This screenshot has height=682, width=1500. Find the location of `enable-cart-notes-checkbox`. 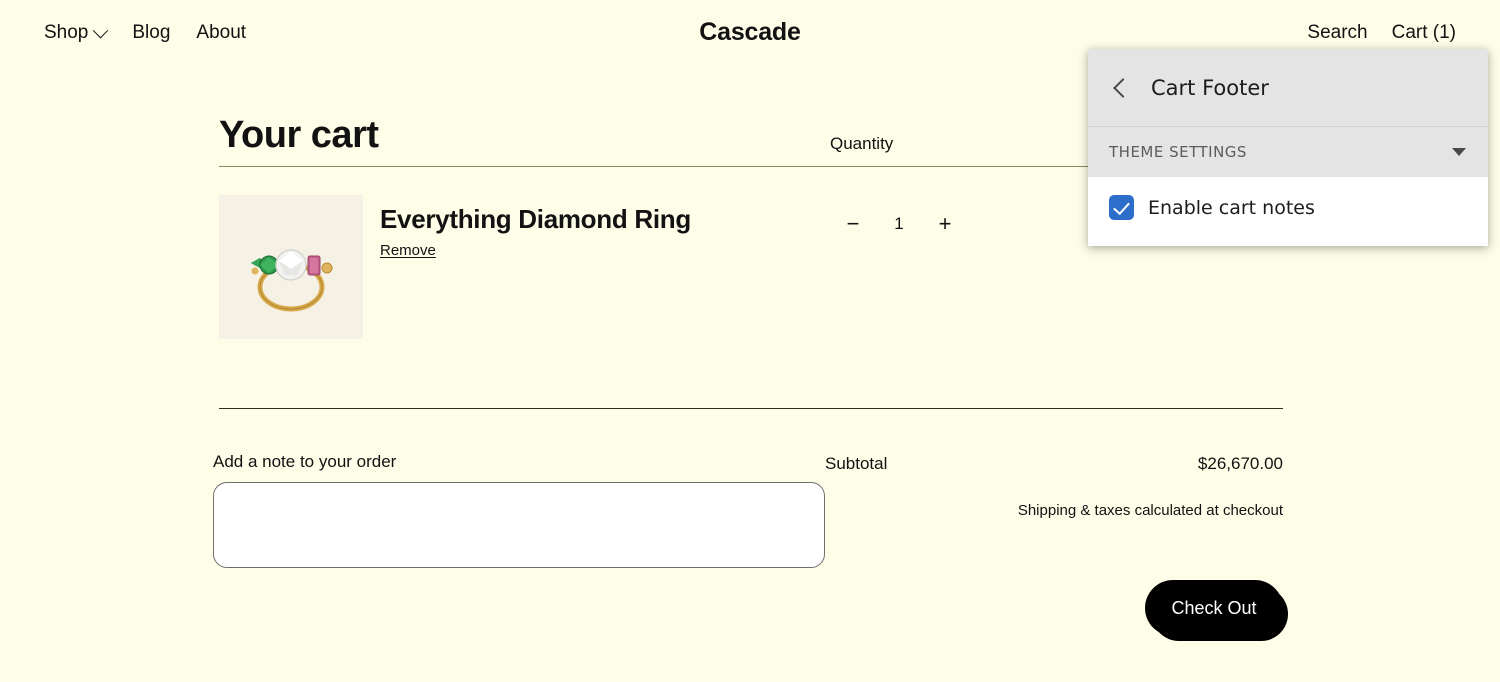

enable-cart-notes-checkbox is located at coordinates (1121, 207).